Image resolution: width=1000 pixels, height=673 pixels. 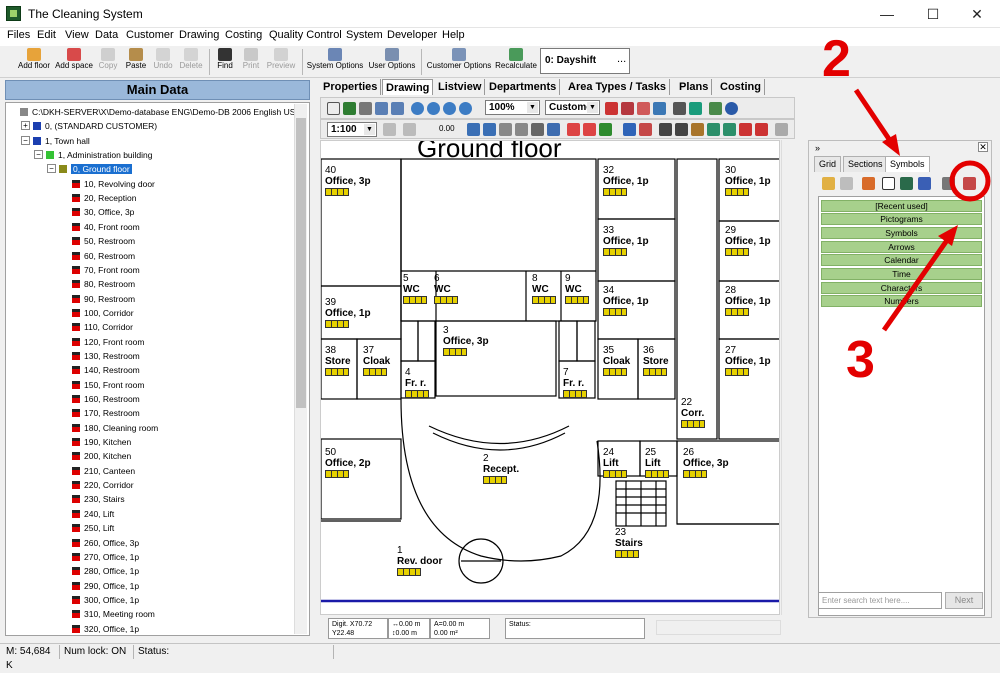 What do you see at coordinates (836, 59) in the screenshot?
I see `annotation-number-2: 2` at bounding box center [836, 59].